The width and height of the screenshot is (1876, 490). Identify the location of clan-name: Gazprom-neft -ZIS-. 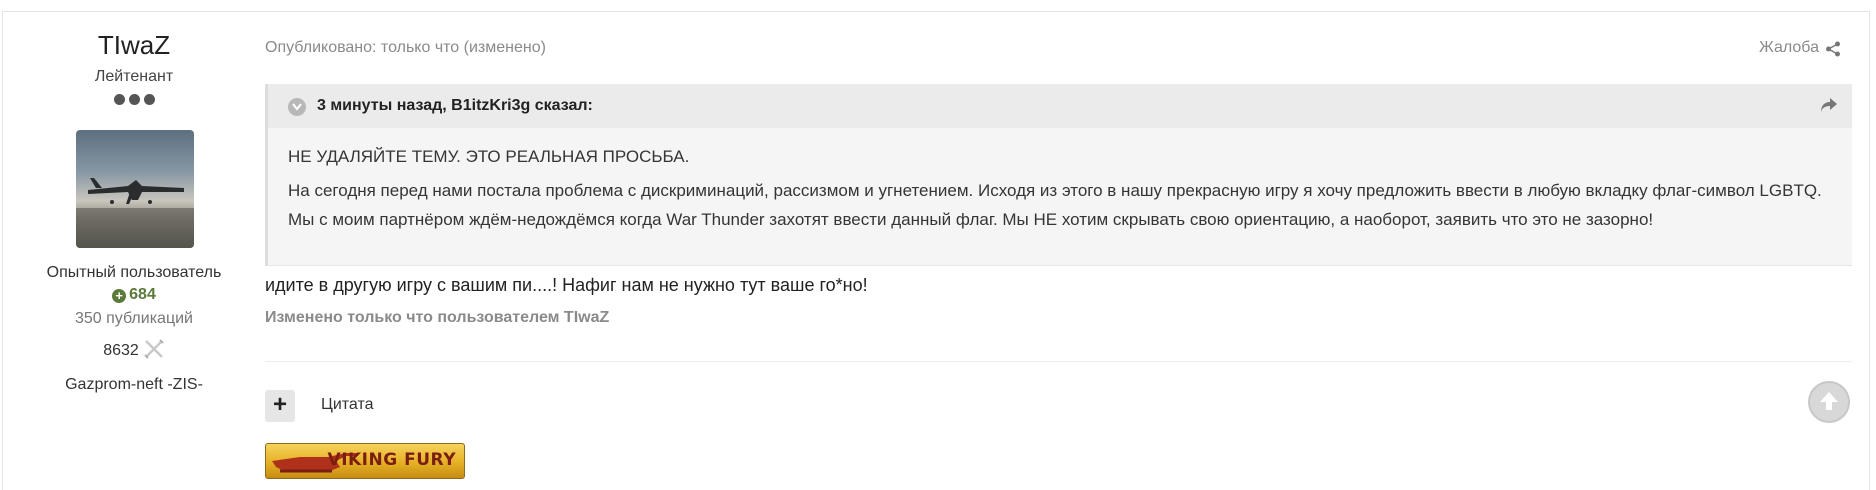
(134, 384).